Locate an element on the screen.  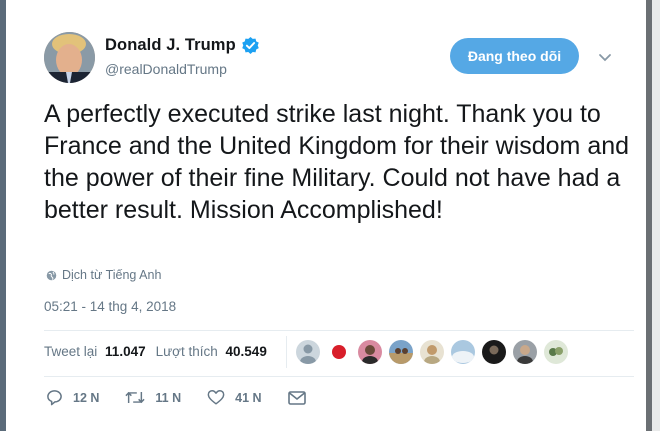
retweet-button: 11 N is located at coordinates (153, 397).